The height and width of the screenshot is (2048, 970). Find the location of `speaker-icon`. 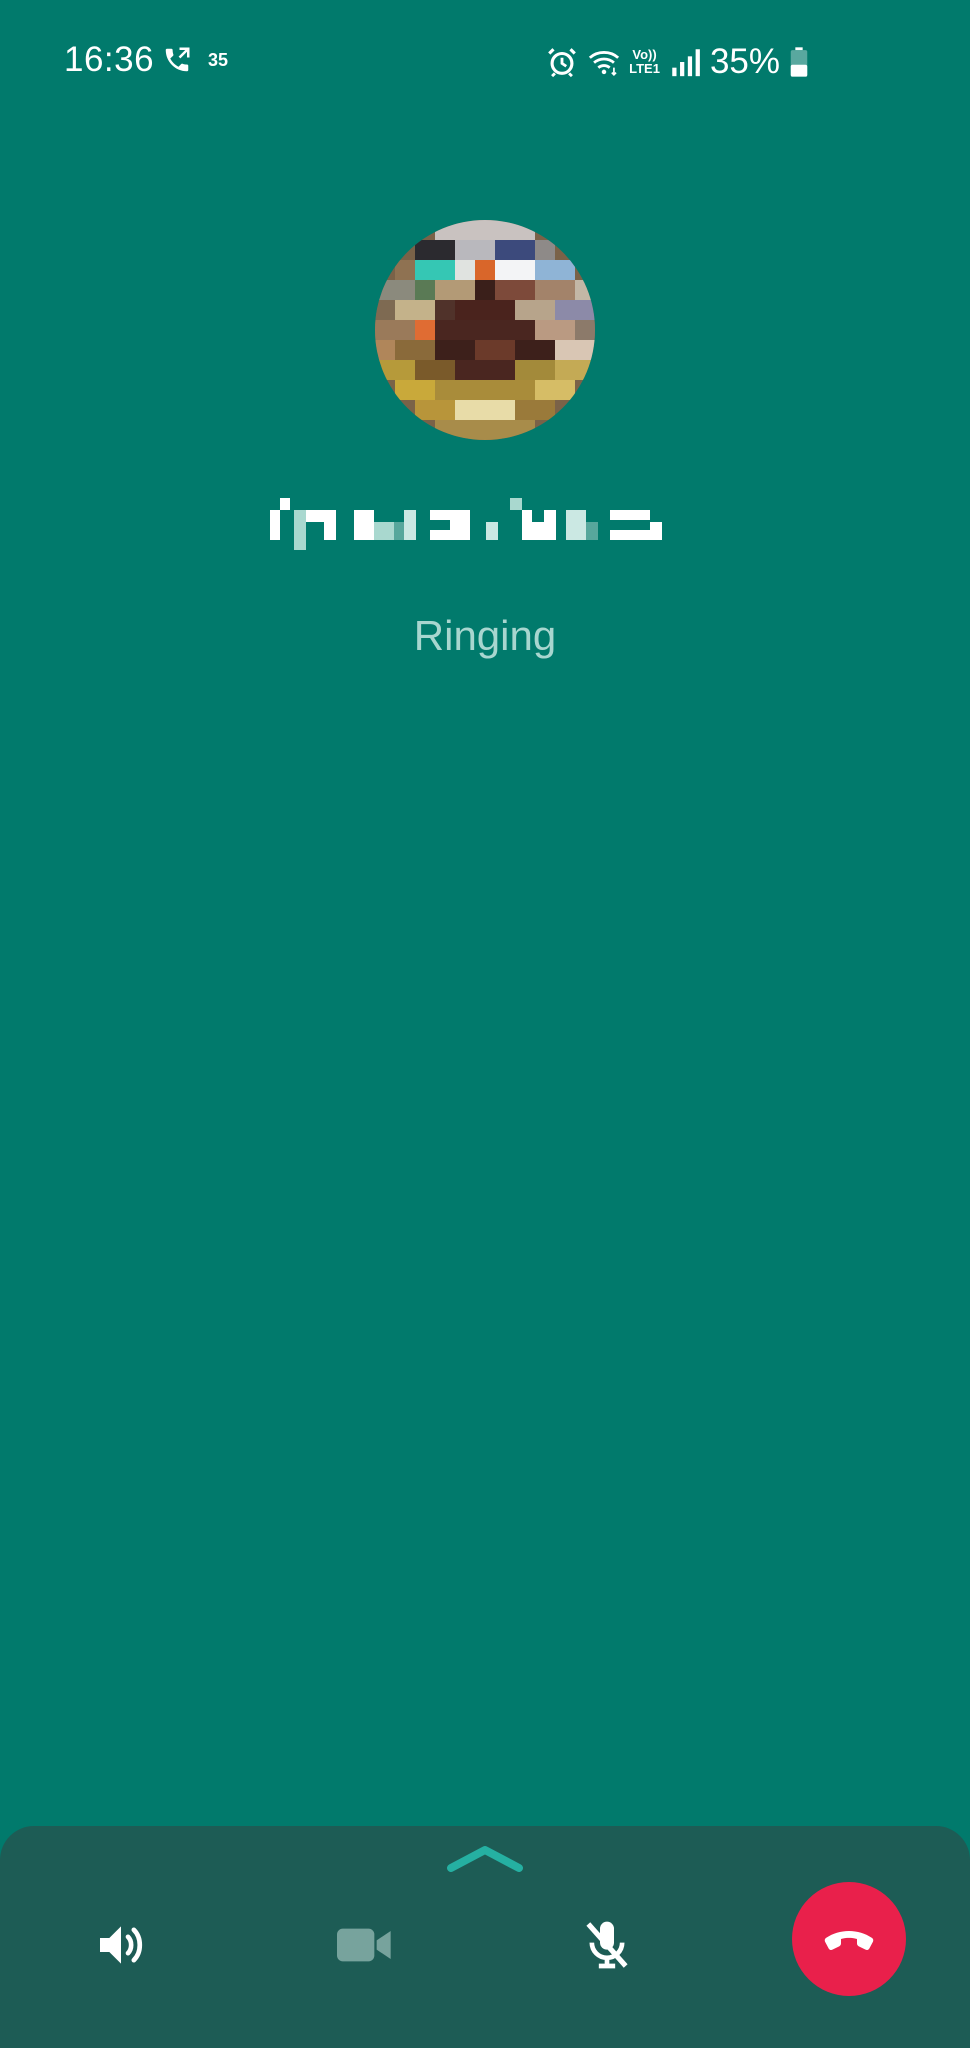

speaker-icon is located at coordinates (121, 1945).